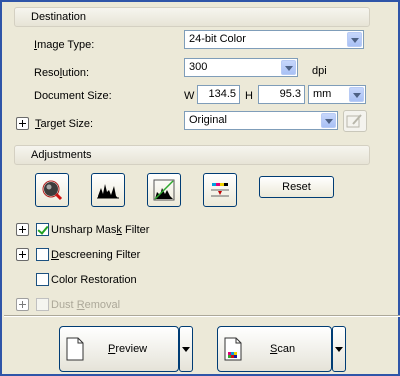 Image resolution: width=400 pixels, height=376 pixels. I want to click on reset-button: Reset, so click(296, 187).